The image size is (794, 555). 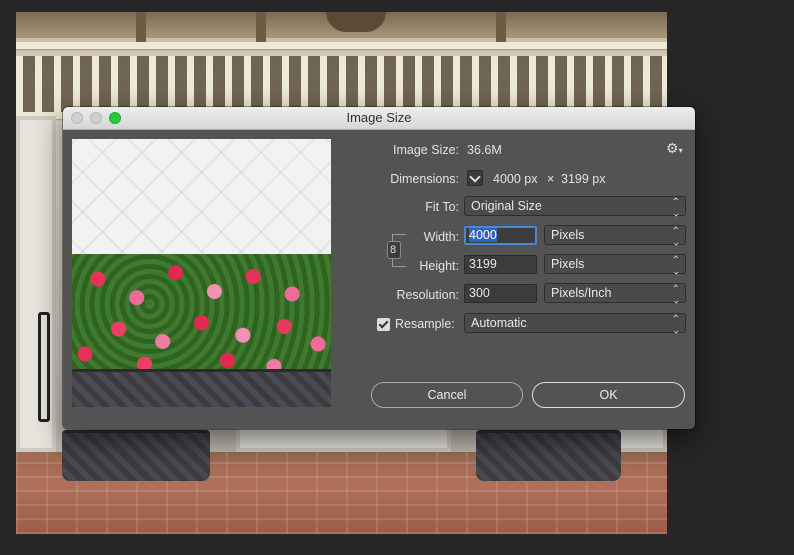 What do you see at coordinates (36, 284) in the screenshot?
I see `stall-door` at bounding box center [36, 284].